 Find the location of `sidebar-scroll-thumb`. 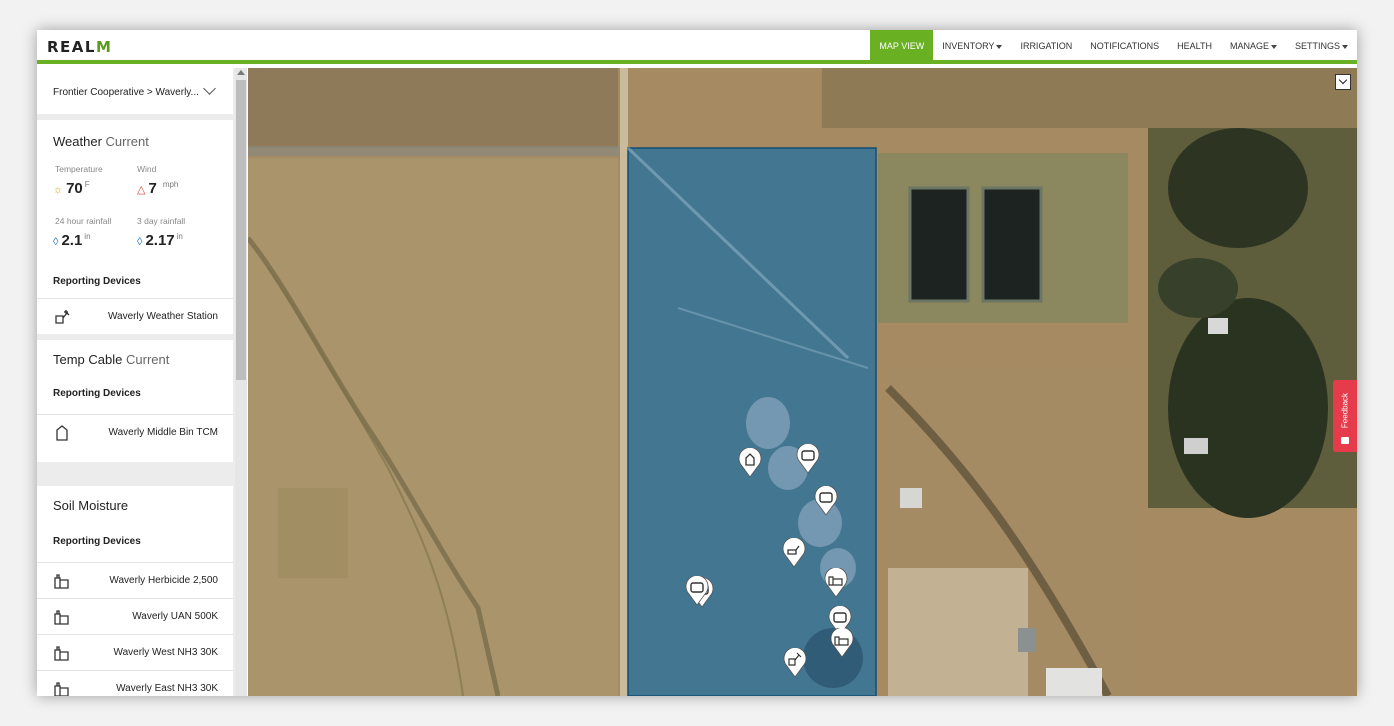

sidebar-scroll-thumb is located at coordinates (241, 230).